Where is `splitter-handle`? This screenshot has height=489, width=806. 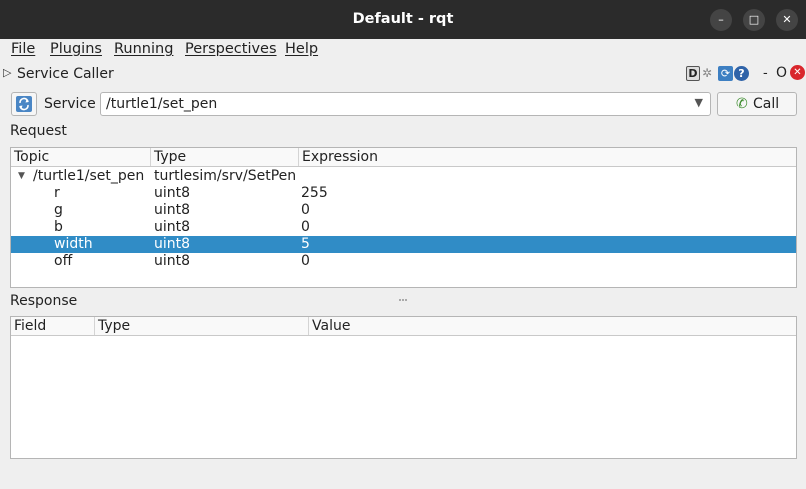 splitter-handle is located at coordinates (405, 295).